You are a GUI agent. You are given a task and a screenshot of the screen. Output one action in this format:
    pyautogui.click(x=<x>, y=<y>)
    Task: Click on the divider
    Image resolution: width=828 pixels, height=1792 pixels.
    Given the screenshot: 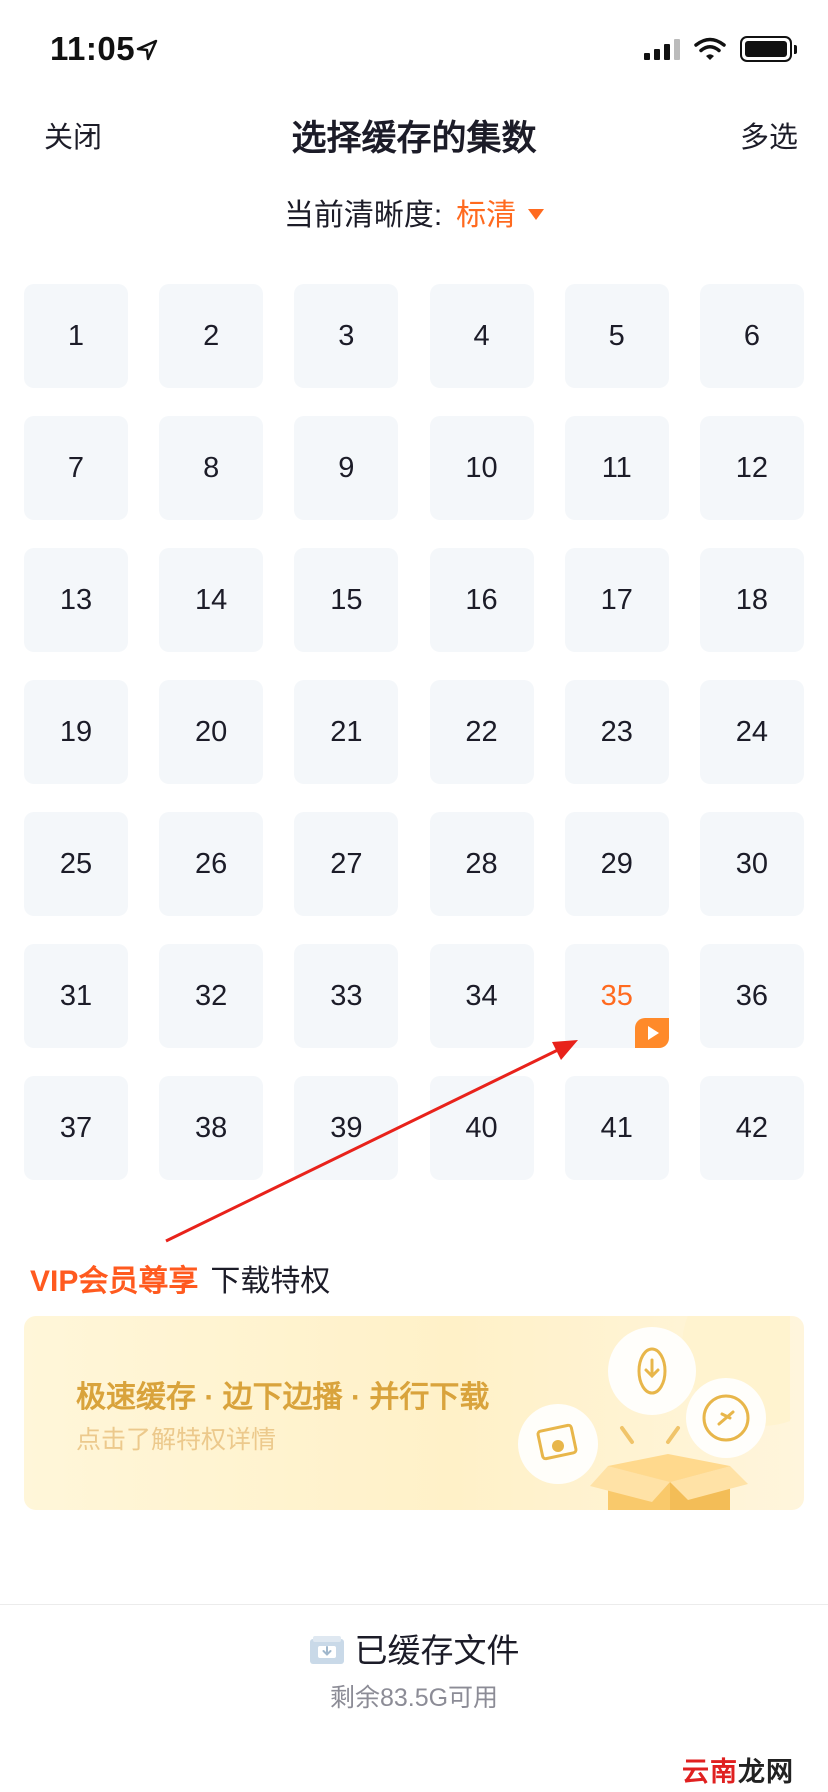 What is the action you would take?
    pyautogui.click(x=414, y=1604)
    